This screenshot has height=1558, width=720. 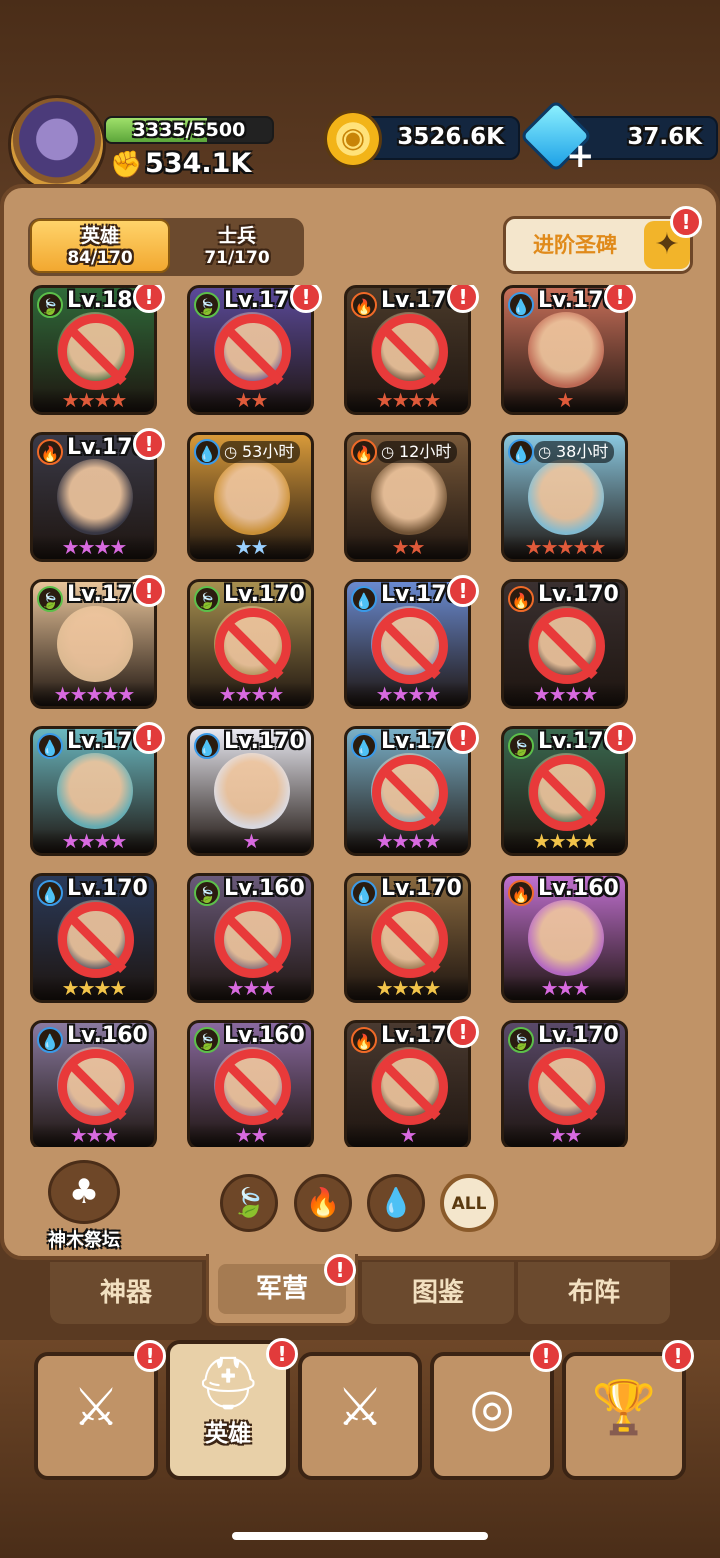 I want to click on fire-icon: 🔥, so click(x=323, y=1202).